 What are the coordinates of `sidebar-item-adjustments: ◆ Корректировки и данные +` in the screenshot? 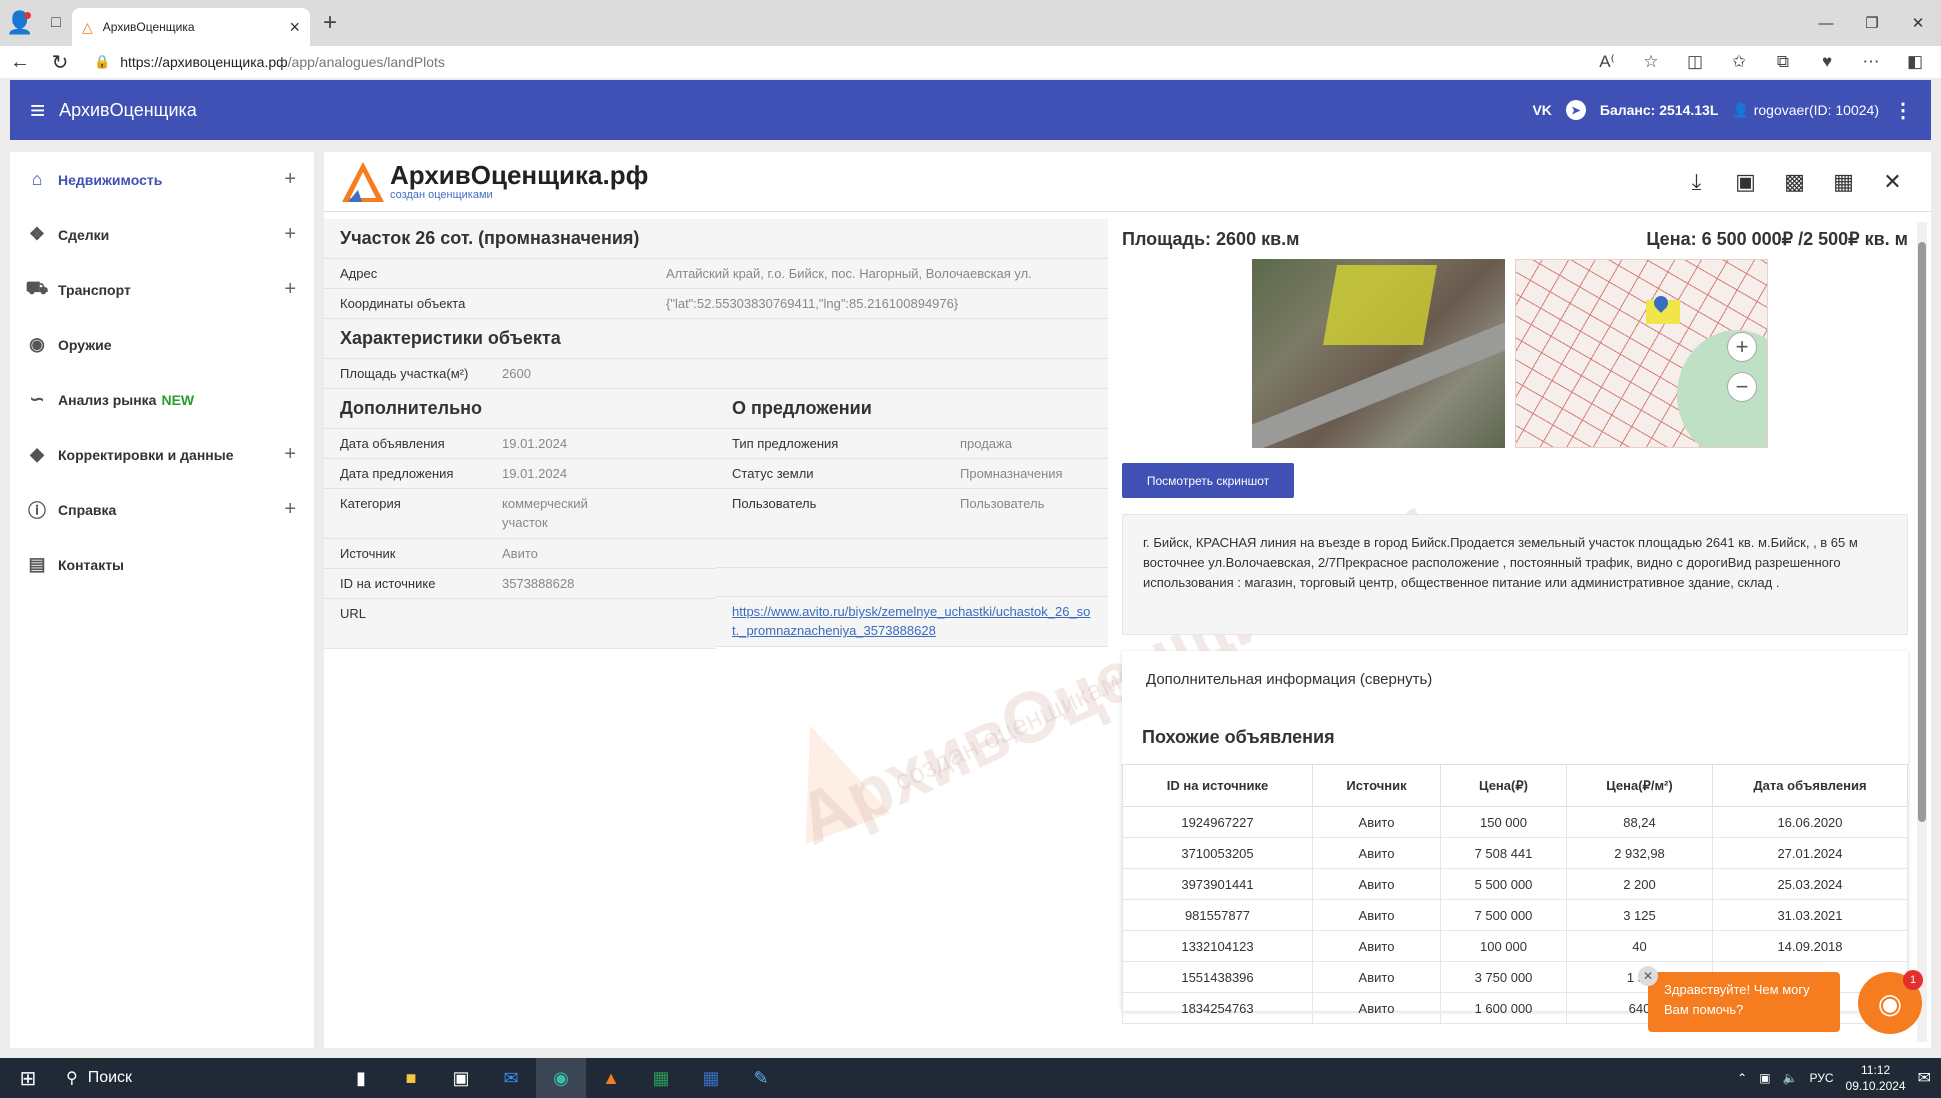 It's located at (162, 454).